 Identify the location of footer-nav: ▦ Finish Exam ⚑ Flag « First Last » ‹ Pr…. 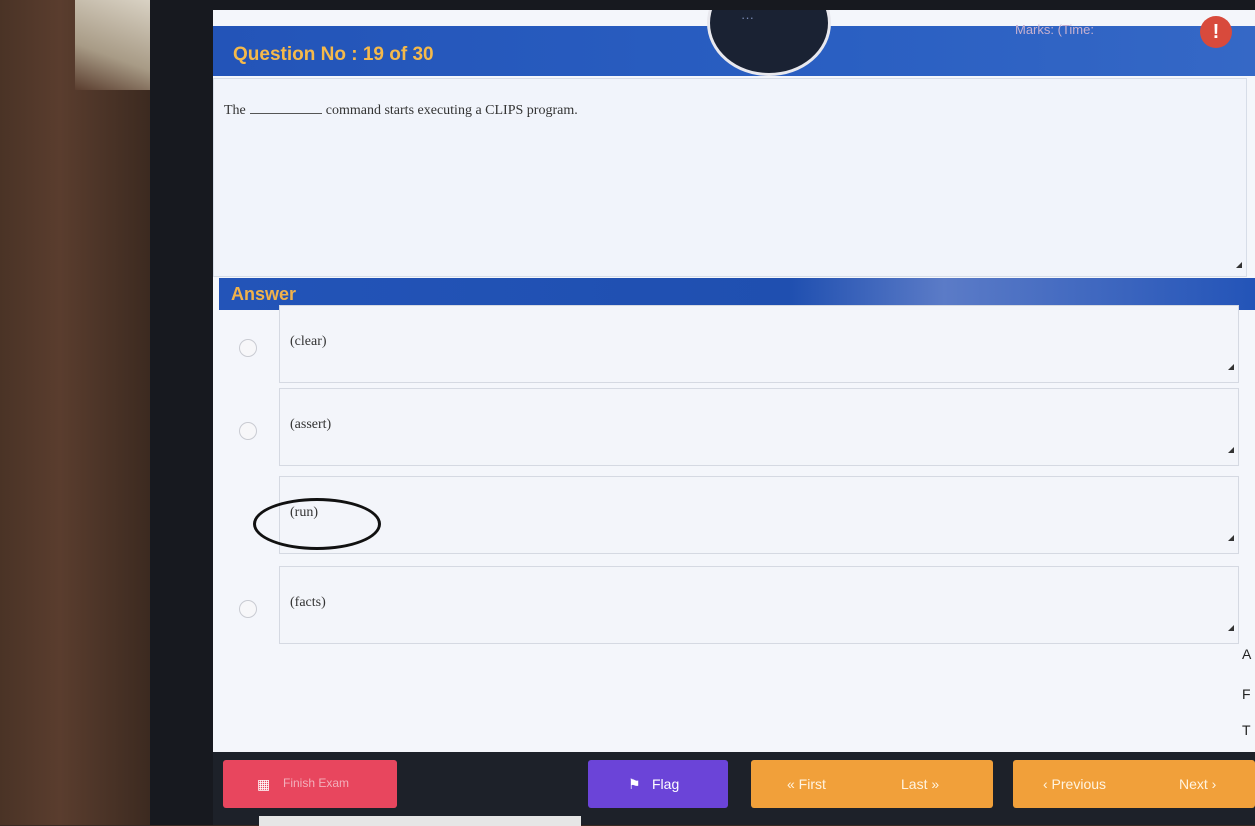
(734, 789).